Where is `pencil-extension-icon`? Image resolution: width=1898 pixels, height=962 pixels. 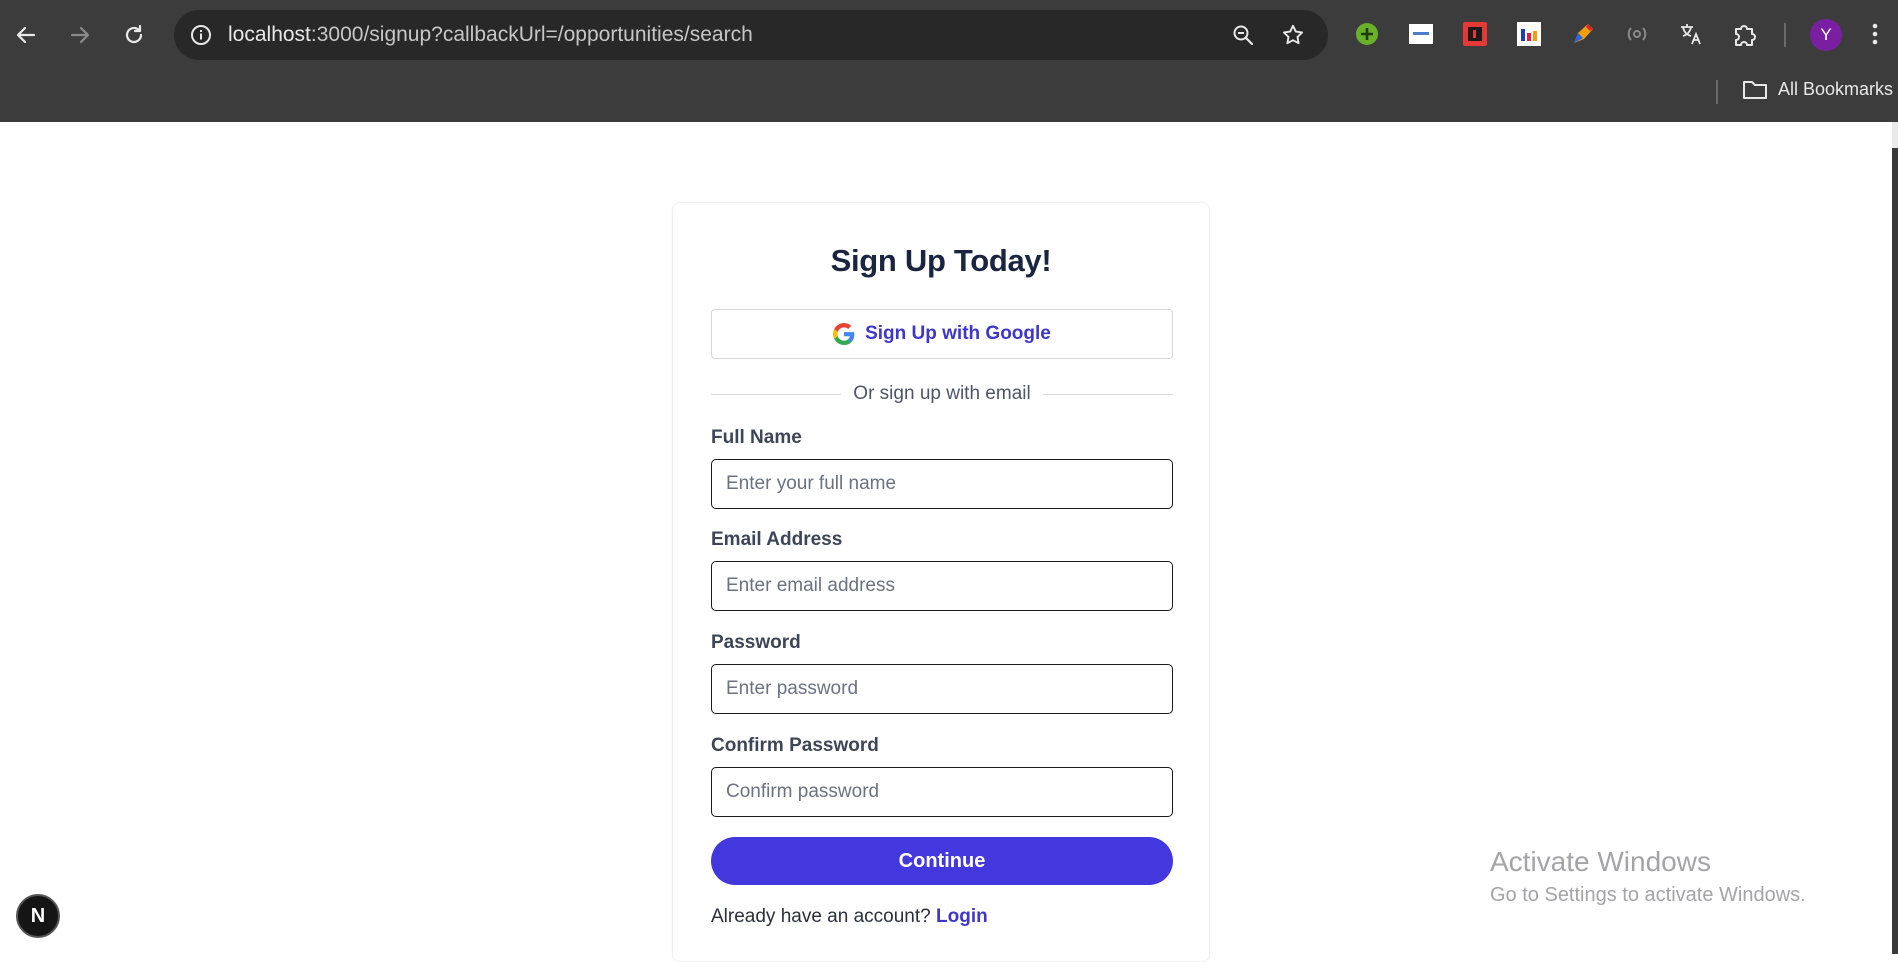 pencil-extension-icon is located at coordinates (1583, 34).